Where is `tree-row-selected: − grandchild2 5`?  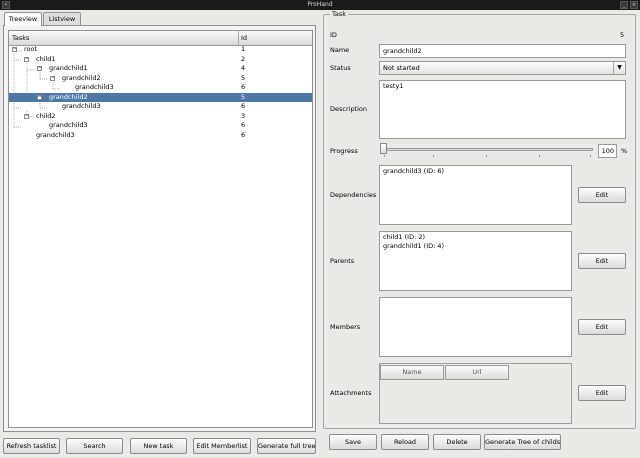
tree-row-selected: − grandchild2 5 is located at coordinates (160, 97).